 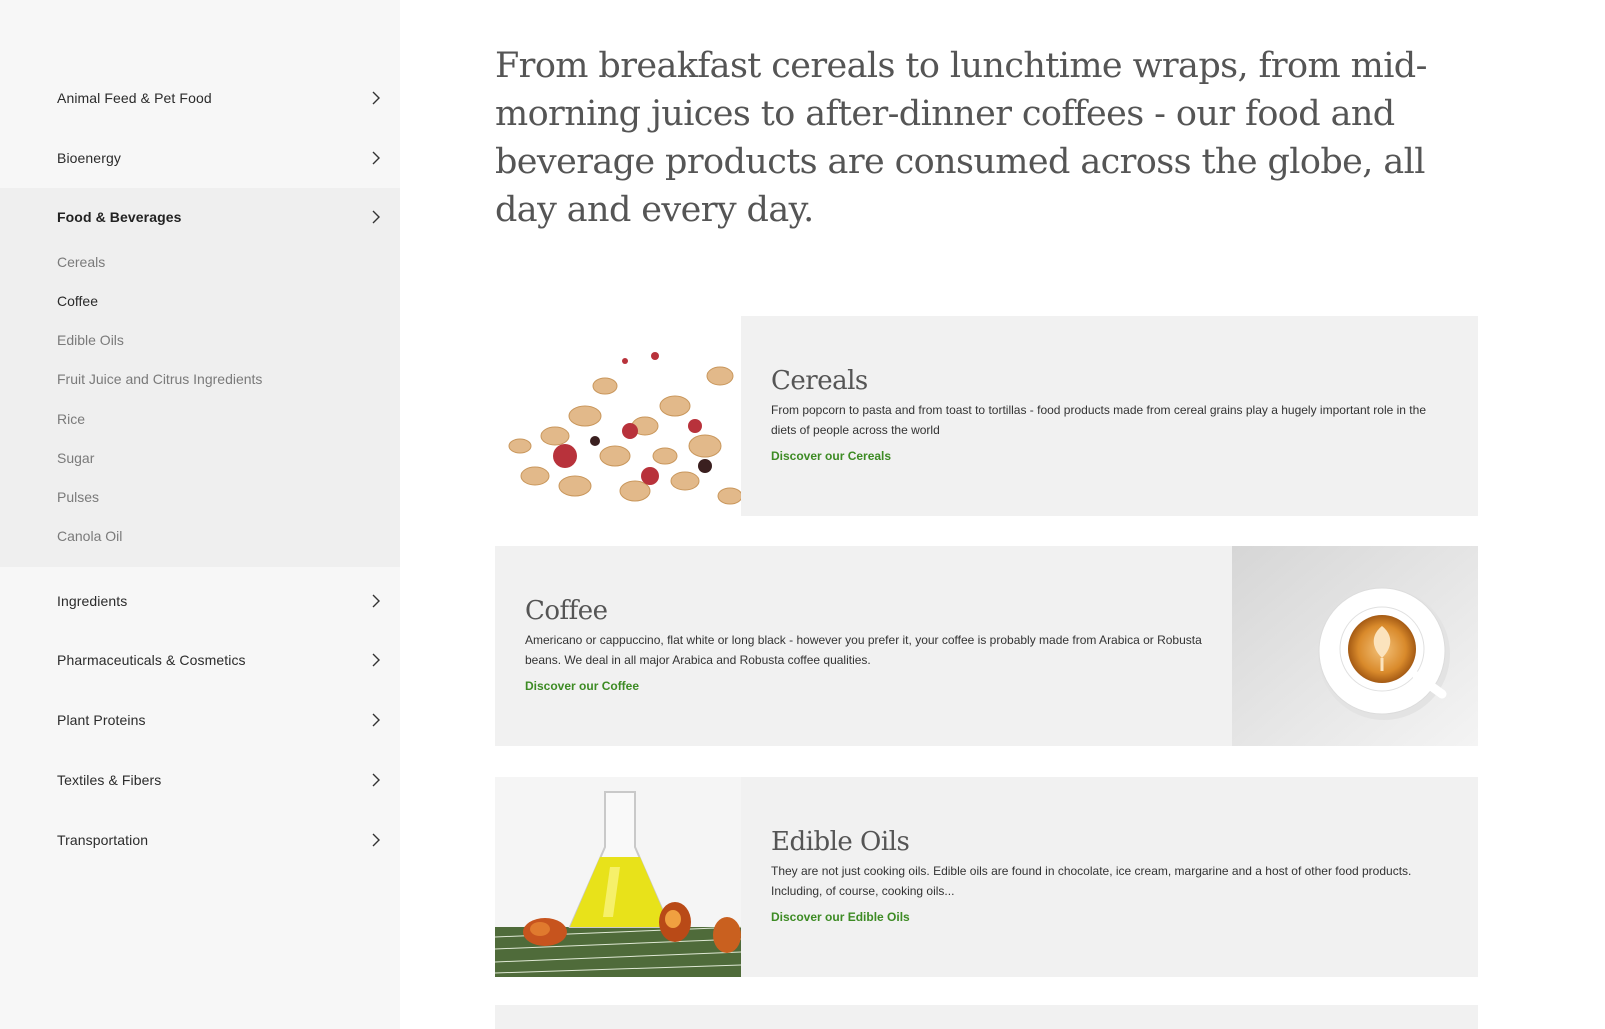 I want to click on subnav-item-fruit-juice: Fruit Juice and Citrus Ingredients, so click(x=159, y=379).